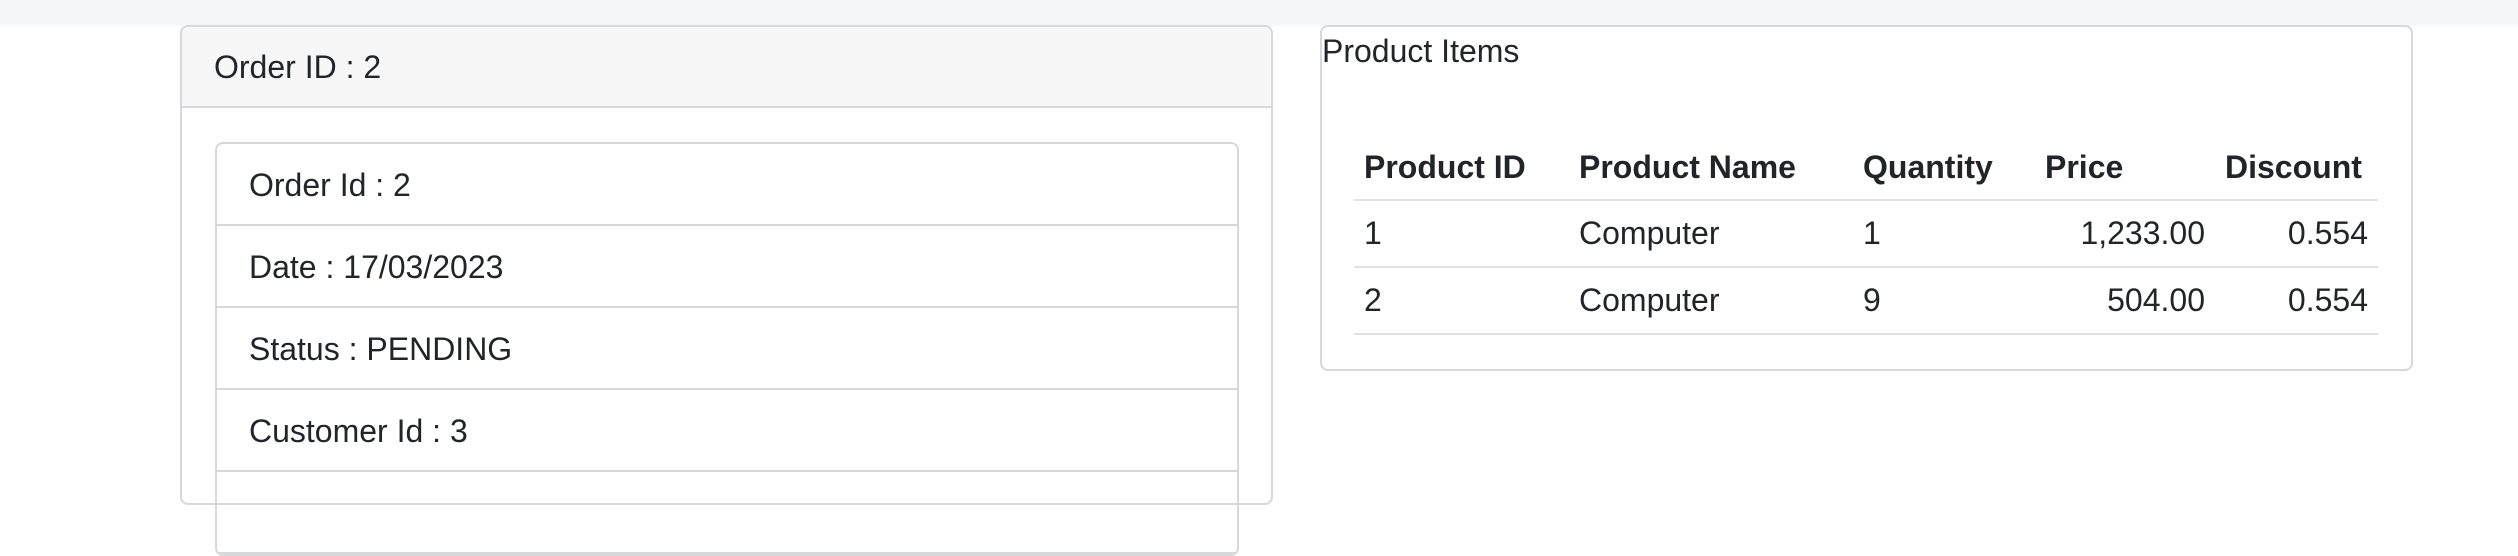  Describe the element at coordinates (1421, 51) in the screenshot. I see `product-items-title: Product Items` at that location.